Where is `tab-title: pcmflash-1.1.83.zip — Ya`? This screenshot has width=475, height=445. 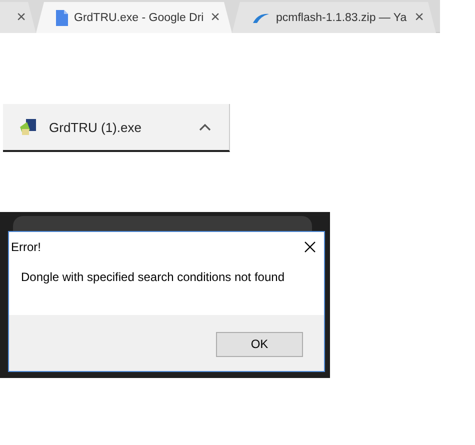 tab-title: pcmflash-1.1.83.zip — Ya is located at coordinates (342, 18).